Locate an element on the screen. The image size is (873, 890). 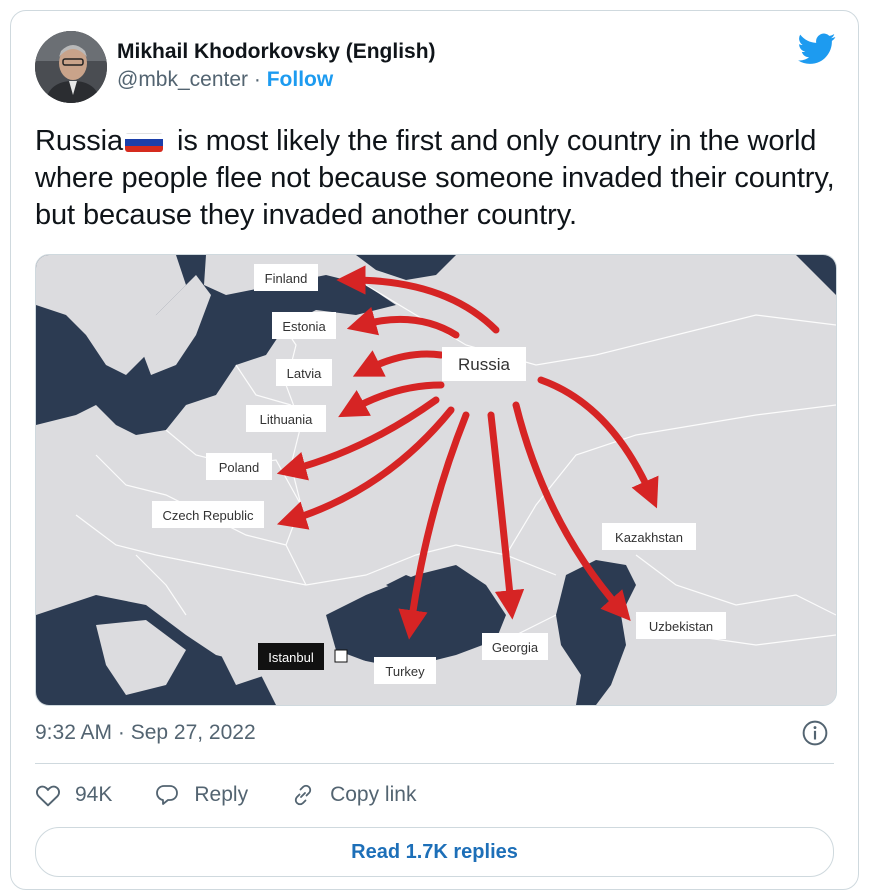
copy-link-button: Copy link is located at coordinates (353, 795).